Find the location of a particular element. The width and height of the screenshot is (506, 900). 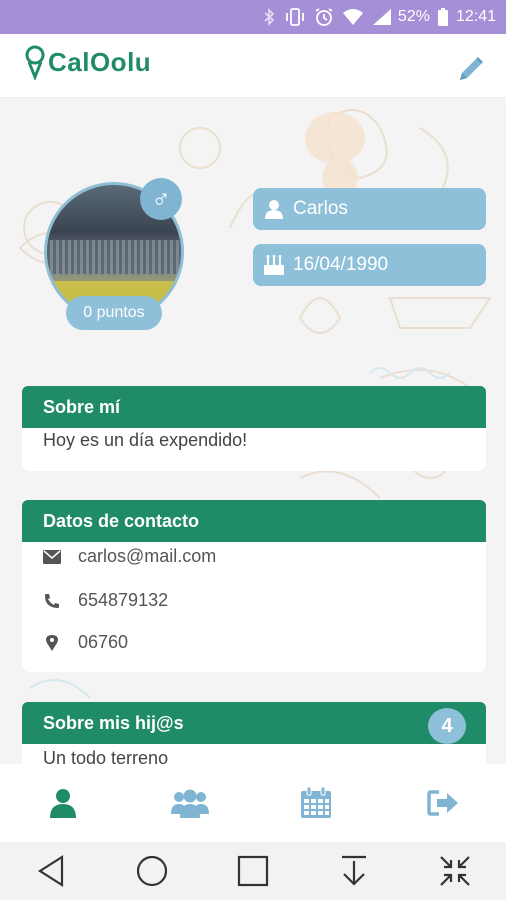

kids-card-header: Sobre mis hij@s 4 is located at coordinates (254, 723).